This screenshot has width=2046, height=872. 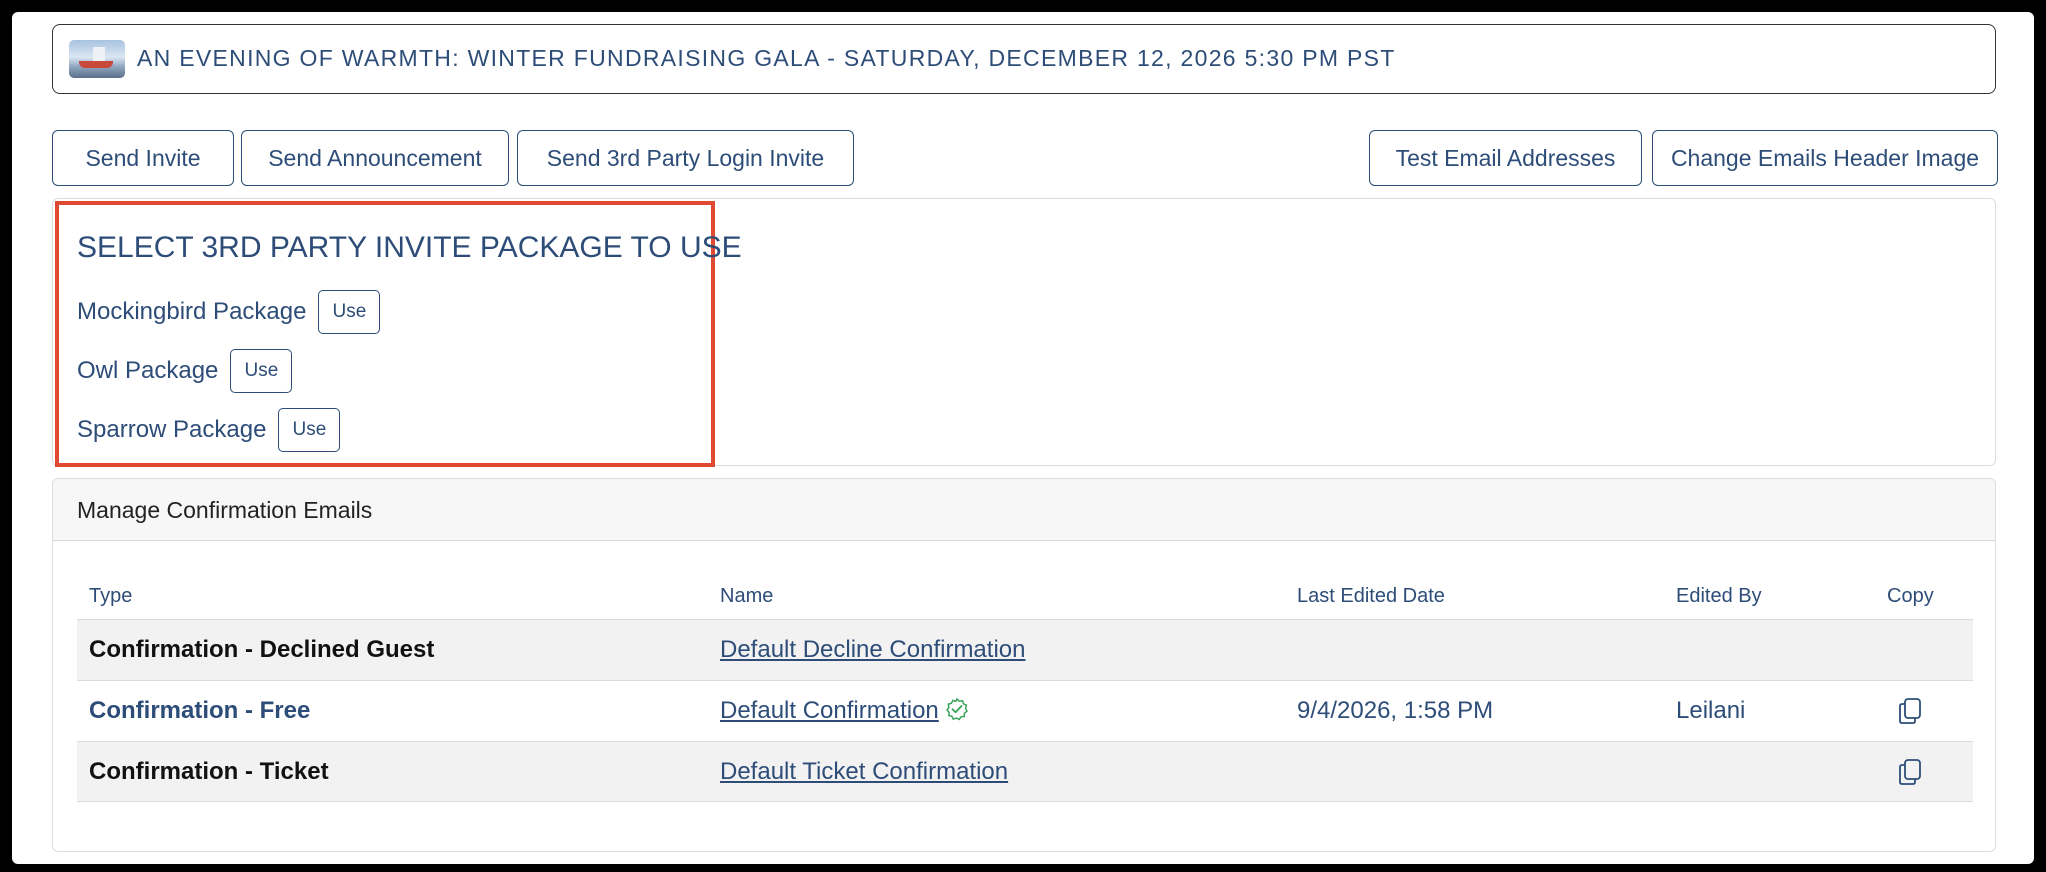 I want to click on package-name: Owl Package, so click(x=148, y=370).